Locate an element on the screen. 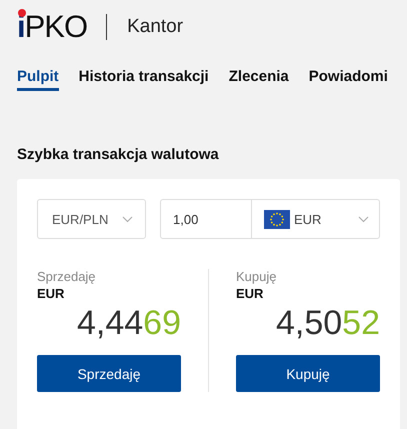  flag-icon is located at coordinates (277, 219).